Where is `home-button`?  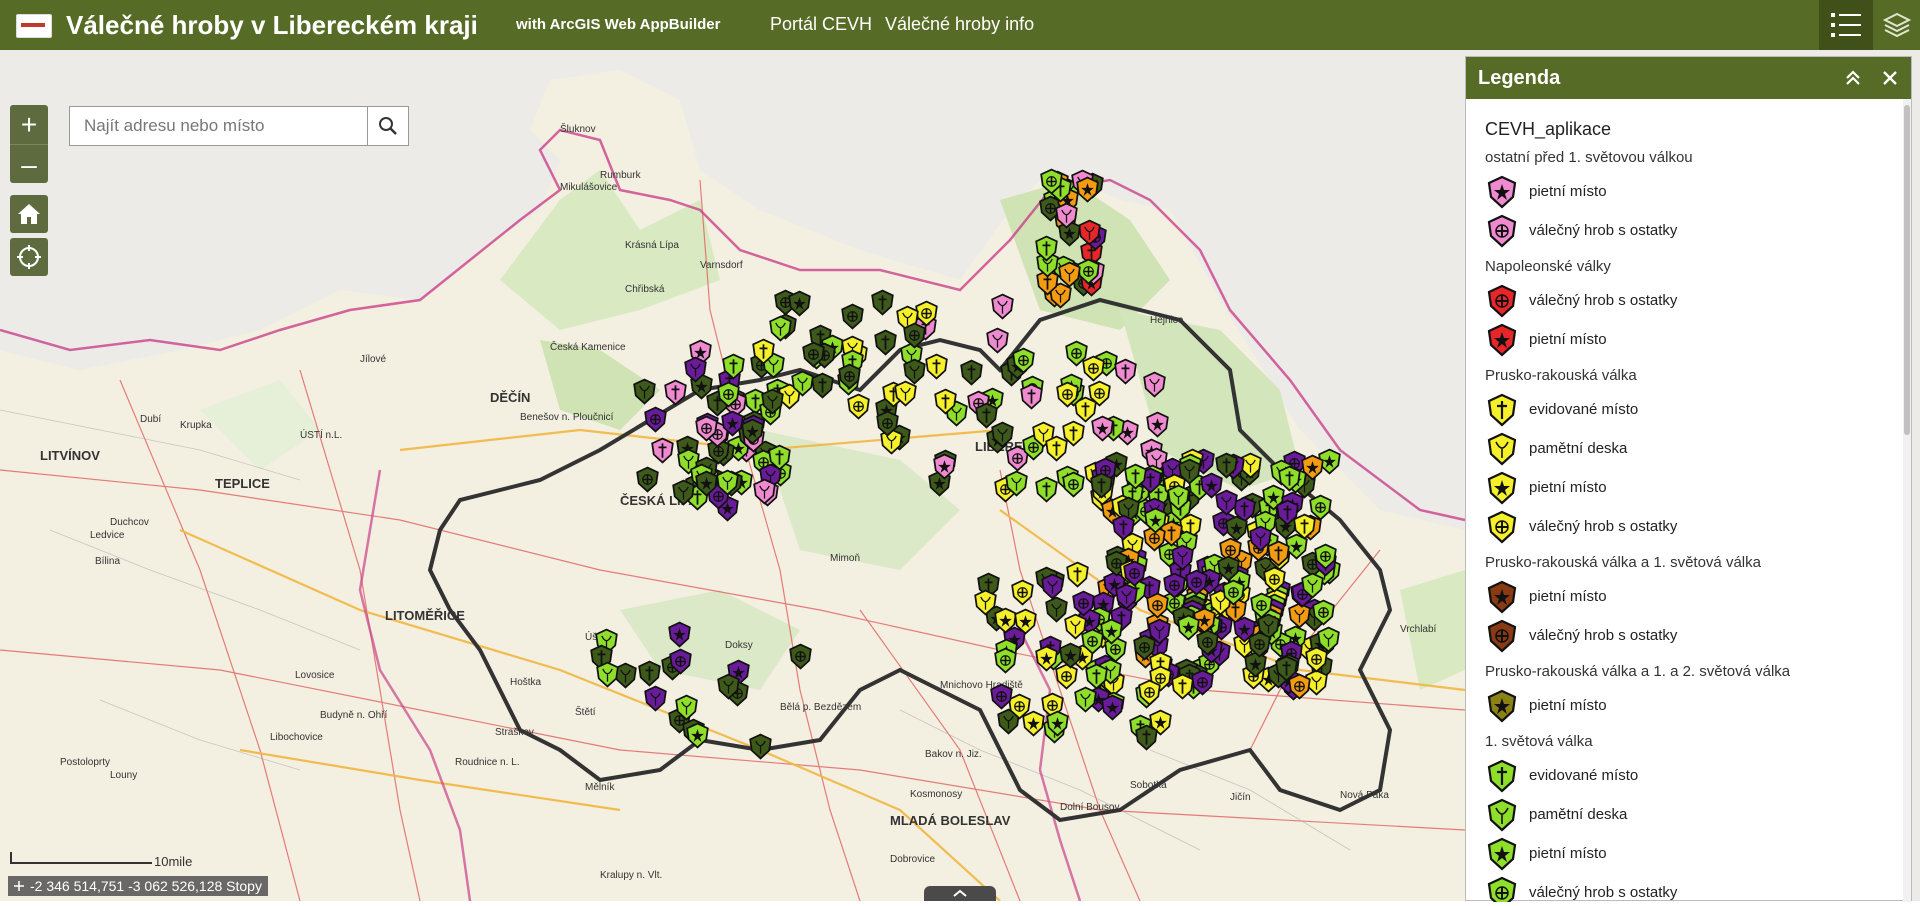 home-button is located at coordinates (29, 214).